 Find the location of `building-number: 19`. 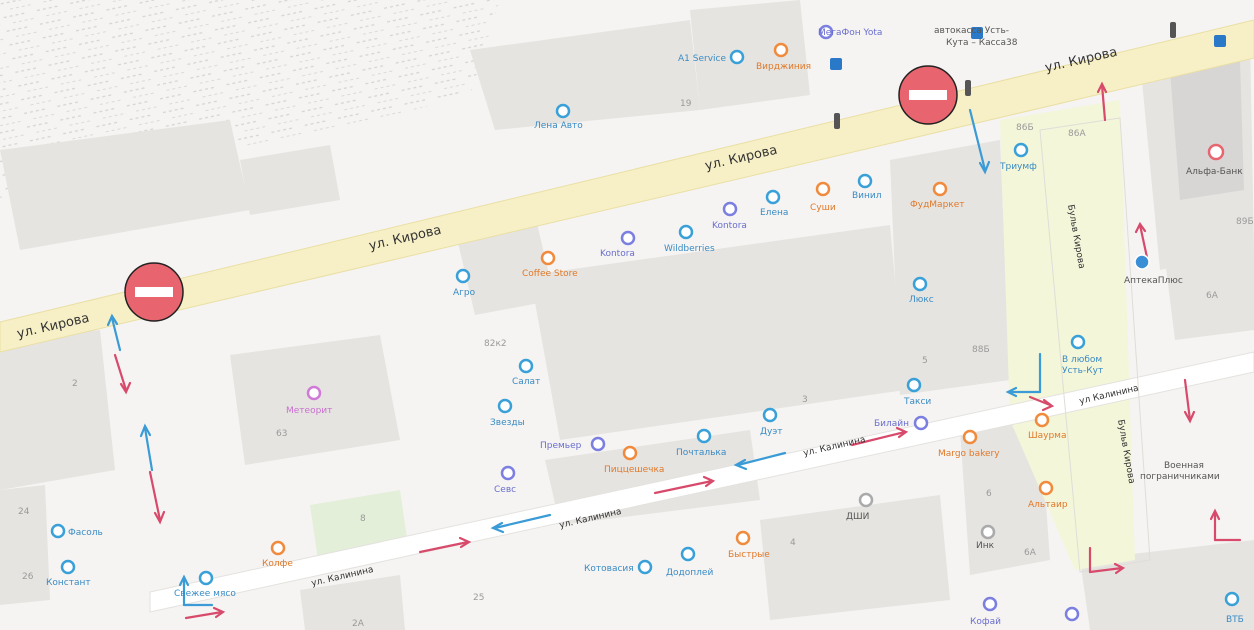

building-number: 19 is located at coordinates (686, 104).